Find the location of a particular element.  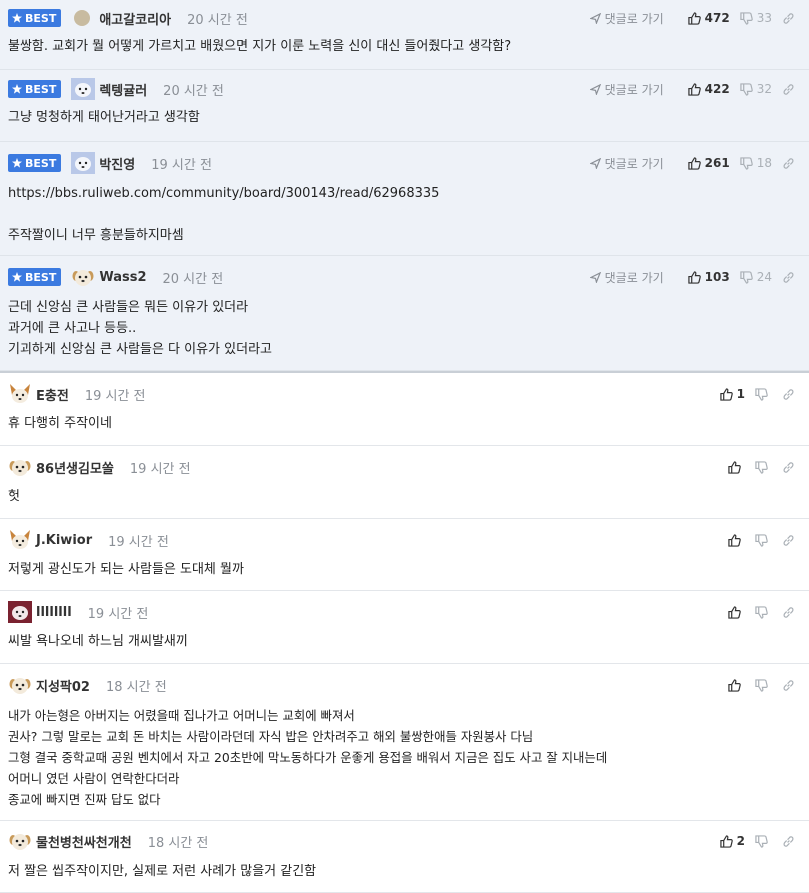

like-button: 261 is located at coordinates (708, 163).